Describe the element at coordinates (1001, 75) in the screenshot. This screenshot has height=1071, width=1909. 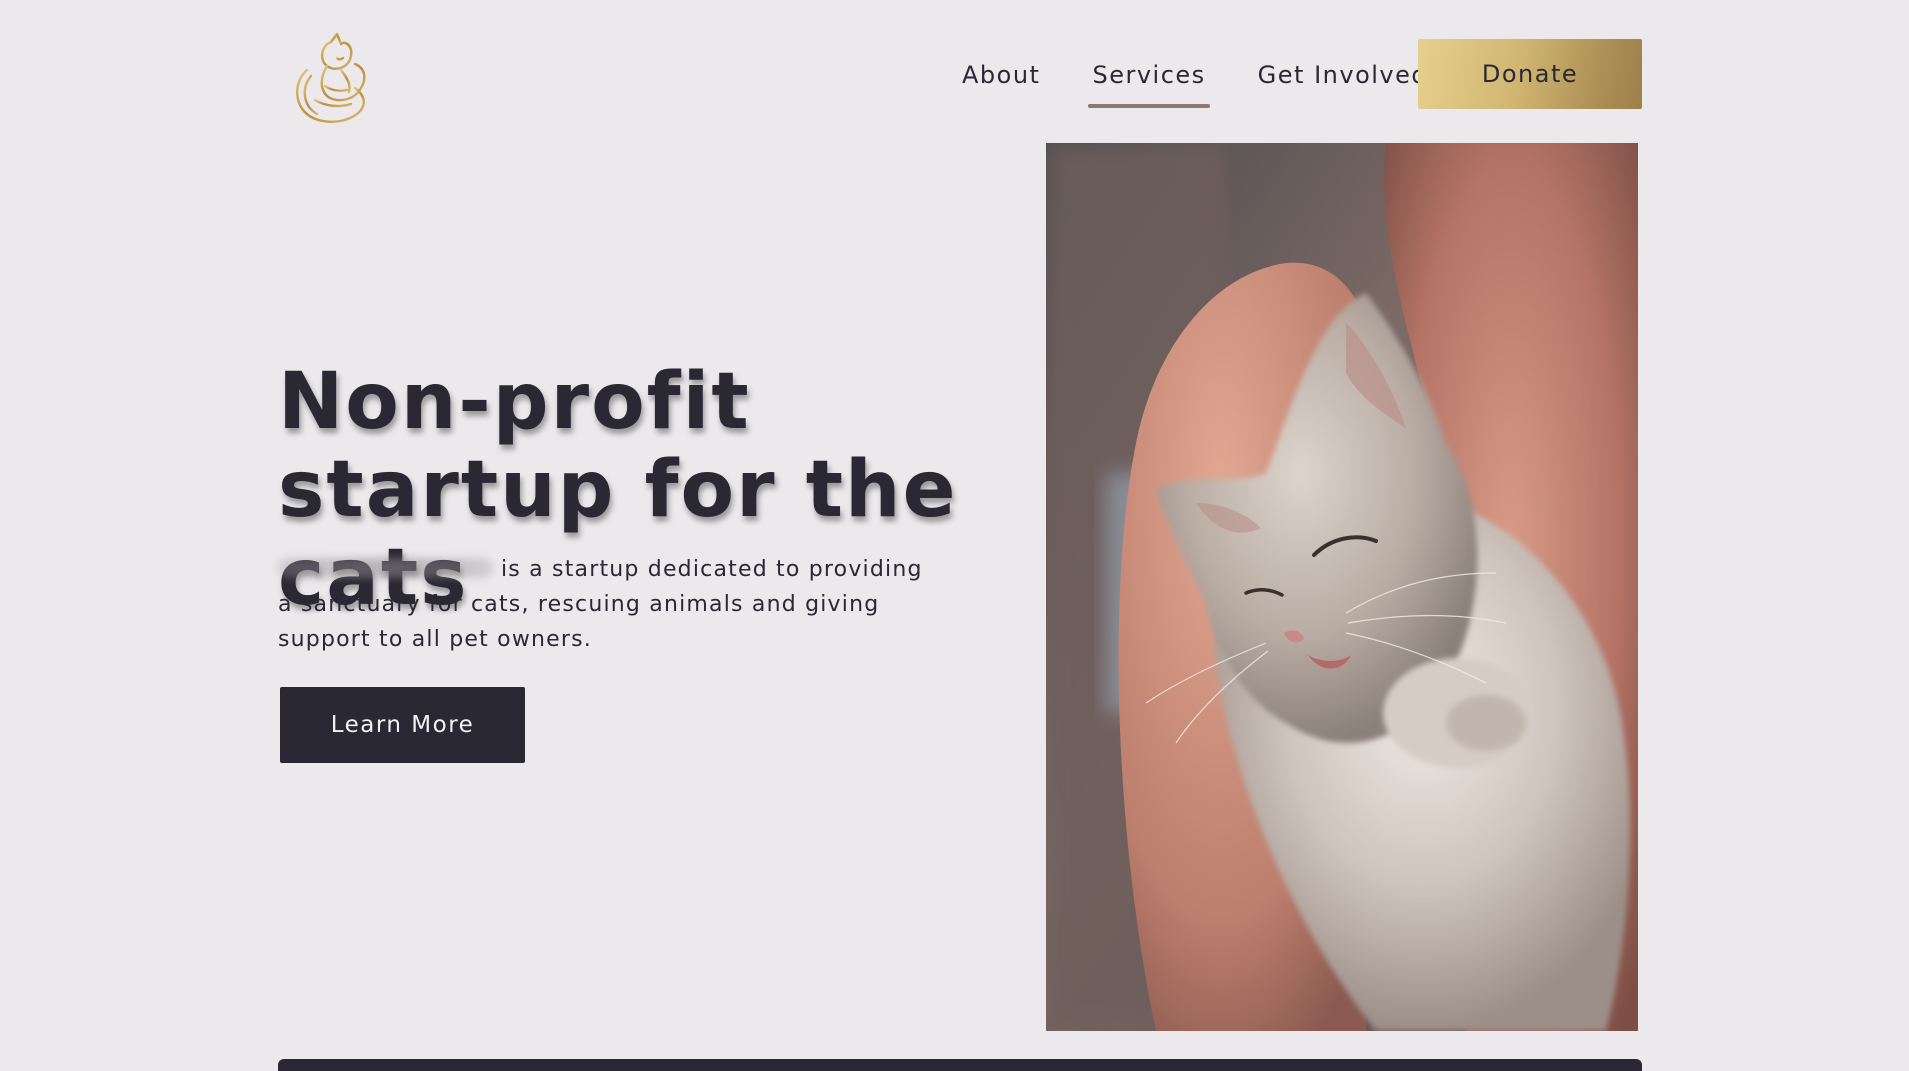
I see `nav-about: About` at that location.